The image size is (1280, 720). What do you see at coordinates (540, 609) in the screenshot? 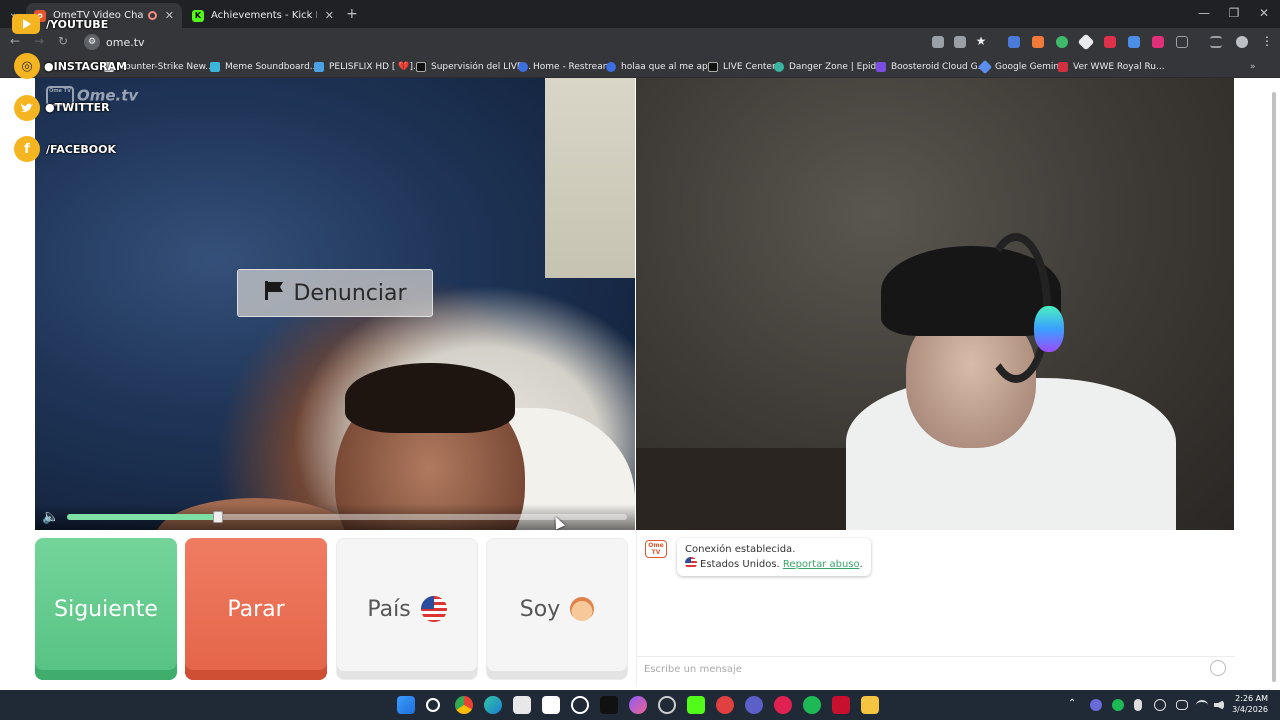
I see `gender-label: Soy` at bounding box center [540, 609].